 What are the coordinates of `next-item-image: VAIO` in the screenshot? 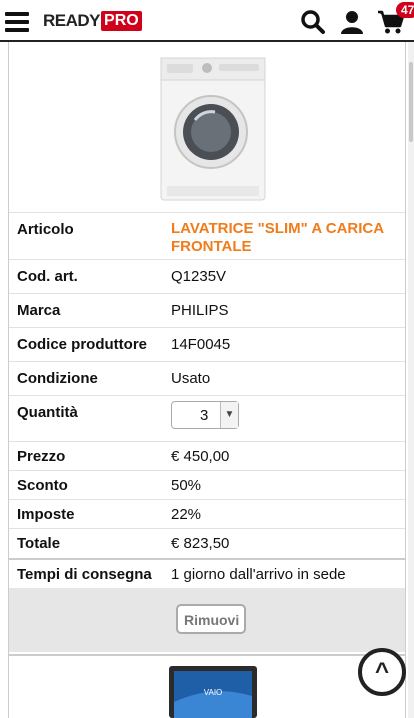 It's located at (213, 691).